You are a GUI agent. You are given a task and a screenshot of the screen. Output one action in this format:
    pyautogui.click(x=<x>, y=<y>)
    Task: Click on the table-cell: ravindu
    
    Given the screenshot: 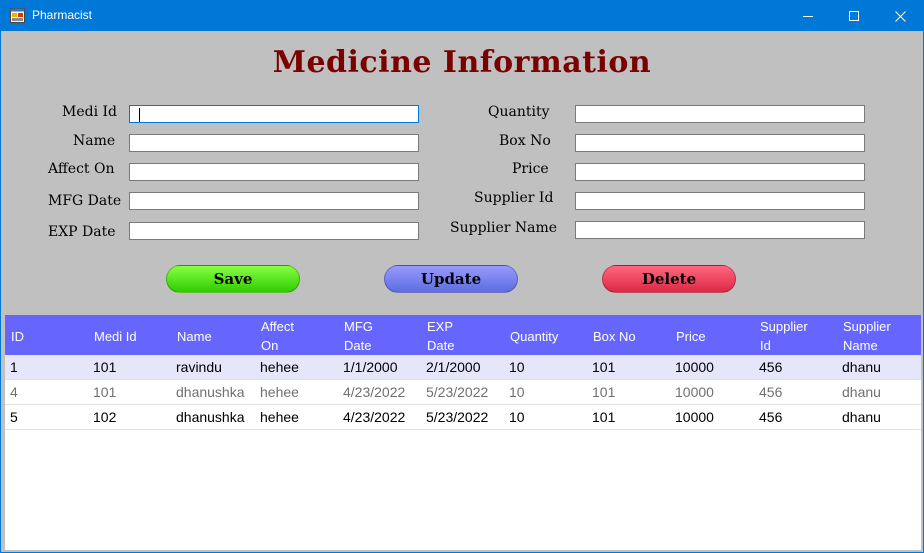 What is the action you would take?
    pyautogui.click(x=199, y=367)
    